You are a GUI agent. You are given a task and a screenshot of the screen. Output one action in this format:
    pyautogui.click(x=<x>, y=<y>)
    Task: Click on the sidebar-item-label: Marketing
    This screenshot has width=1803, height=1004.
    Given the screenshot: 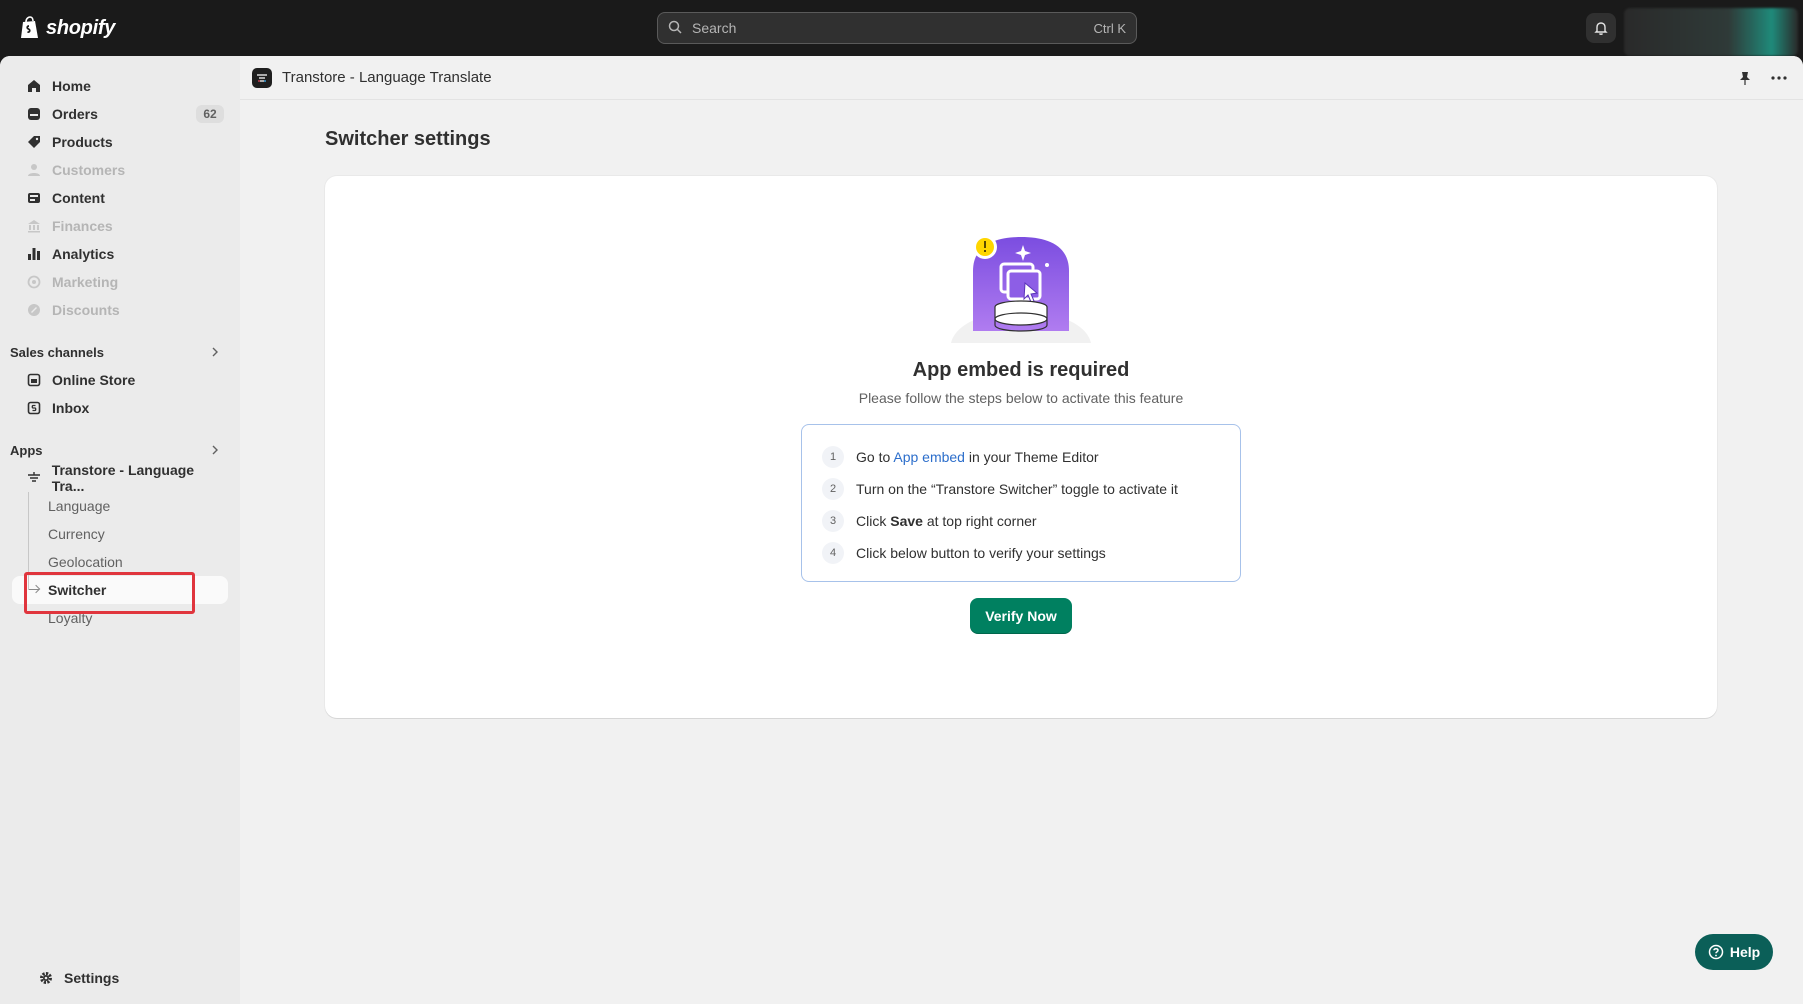 What is the action you would take?
    pyautogui.click(x=85, y=282)
    